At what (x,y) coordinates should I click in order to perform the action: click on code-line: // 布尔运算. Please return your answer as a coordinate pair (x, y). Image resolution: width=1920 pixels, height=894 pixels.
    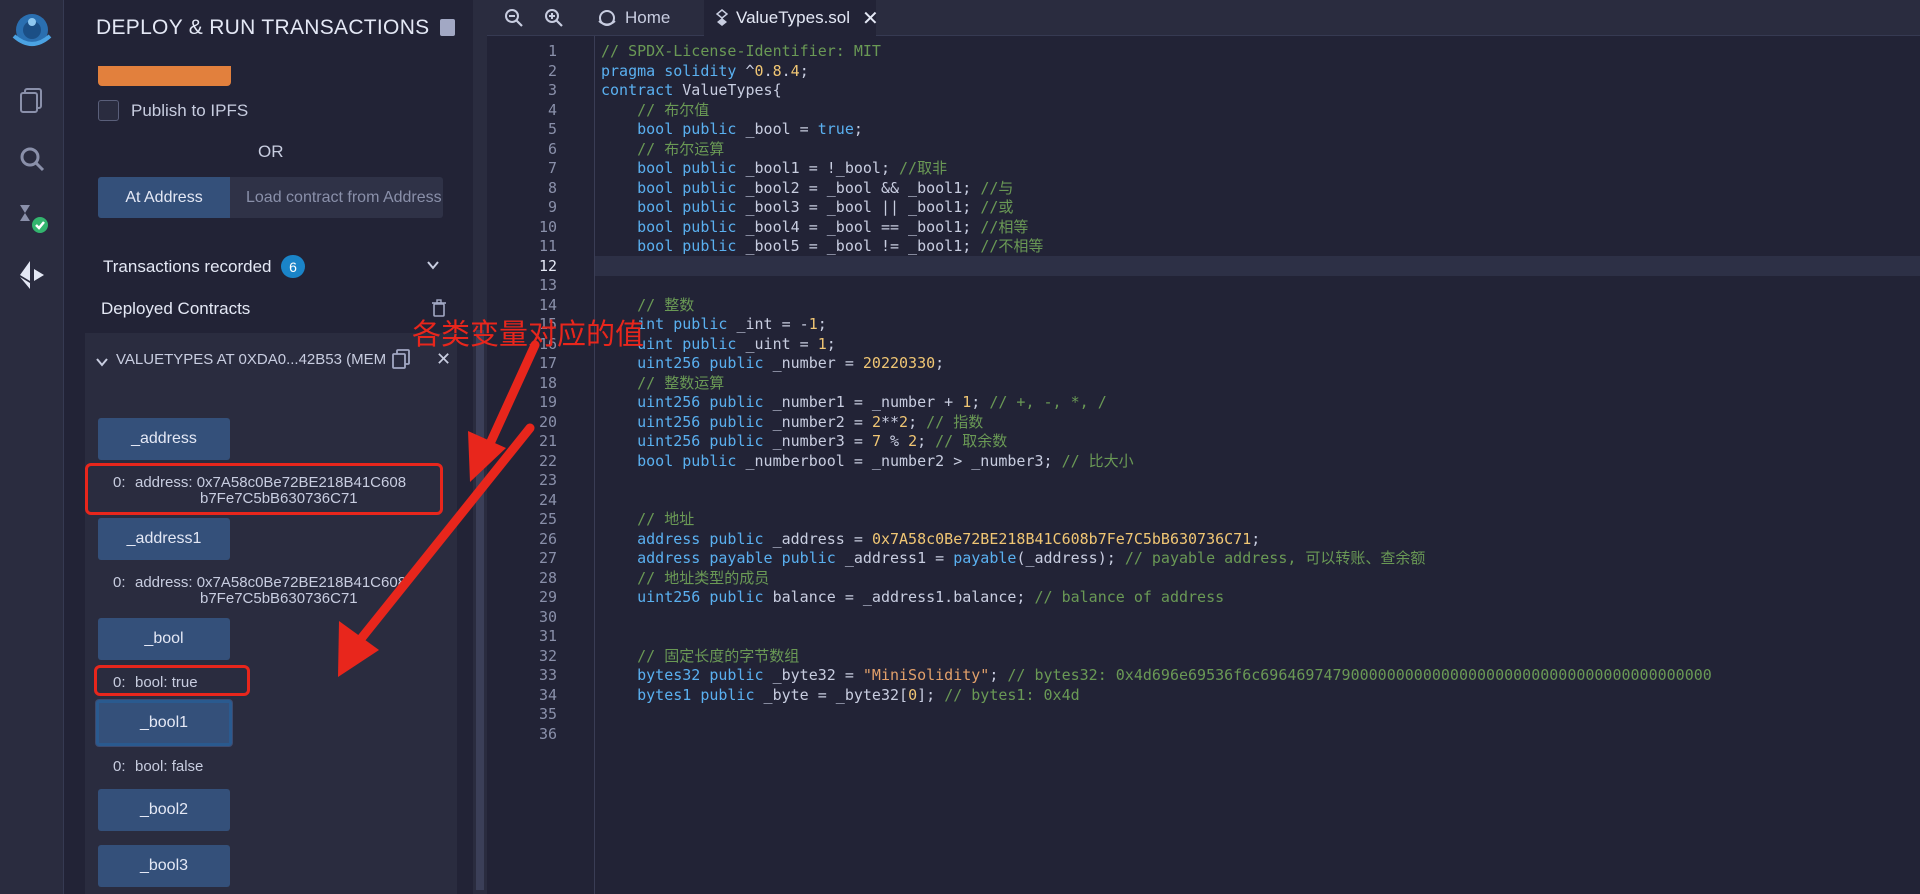
    Looking at the image, I should click on (1257, 149).